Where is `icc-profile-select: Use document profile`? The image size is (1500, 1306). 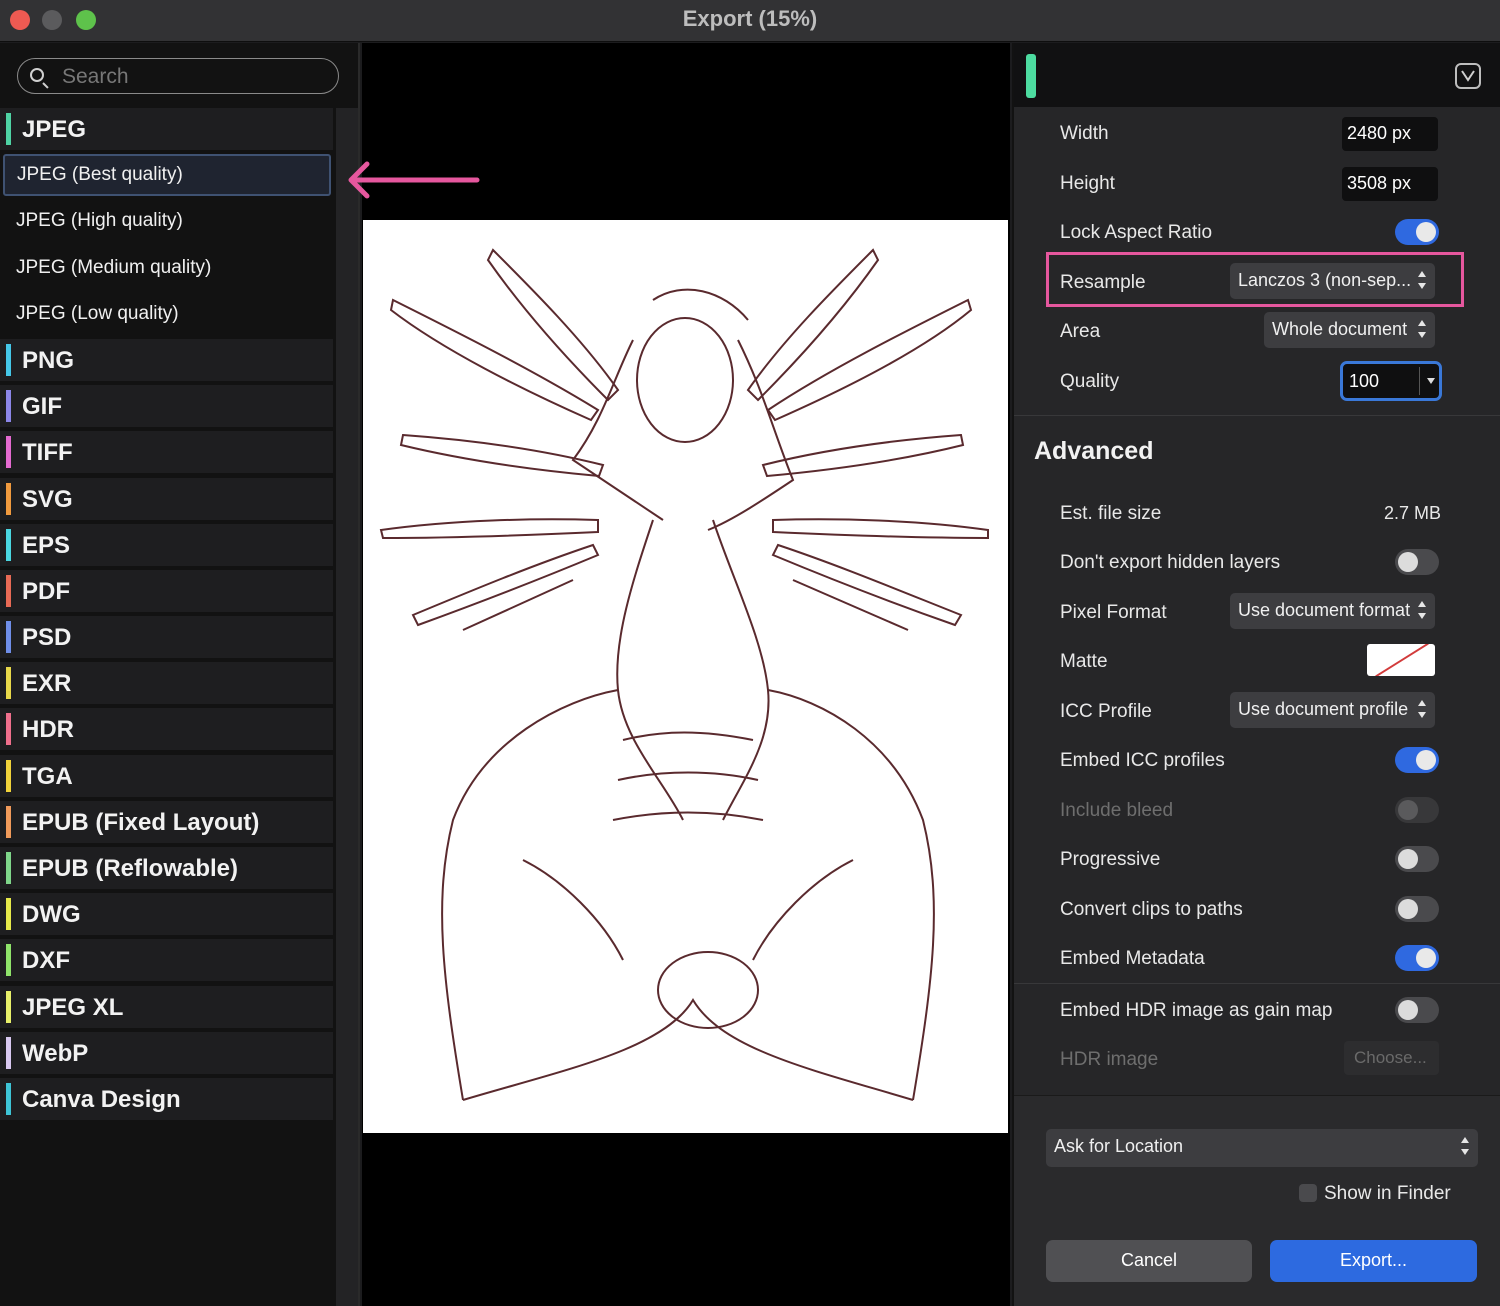
icc-profile-select: Use document profile is located at coordinates (1332, 710).